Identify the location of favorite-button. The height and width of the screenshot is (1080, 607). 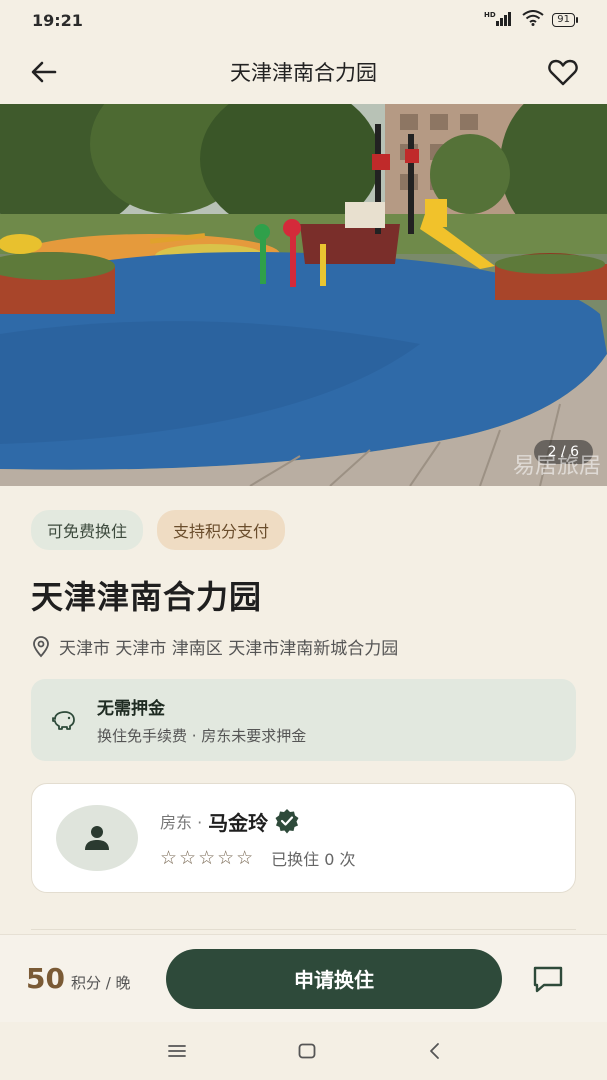
(563, 72).